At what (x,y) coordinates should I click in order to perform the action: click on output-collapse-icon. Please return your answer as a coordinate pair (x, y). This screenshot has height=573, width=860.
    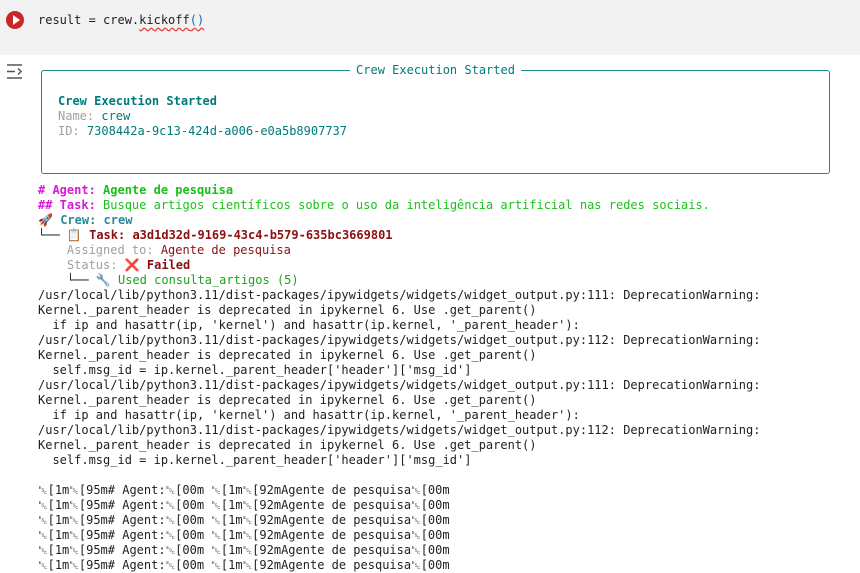
    Looking at the image, I should click on (14, 71).